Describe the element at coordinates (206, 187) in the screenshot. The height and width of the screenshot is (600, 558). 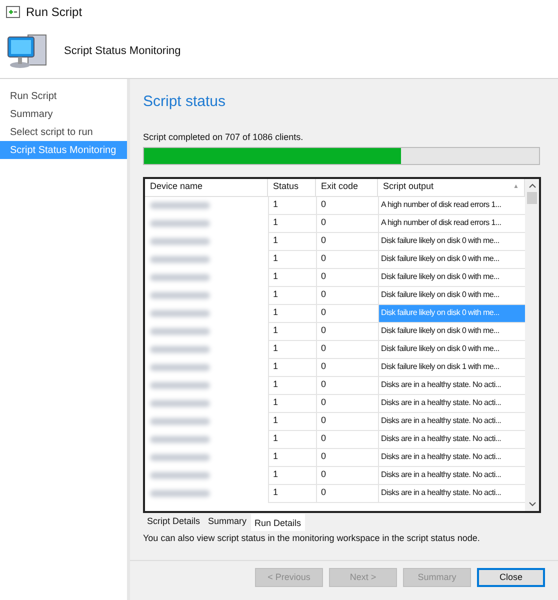
I see `column-header: Device name` at that location.